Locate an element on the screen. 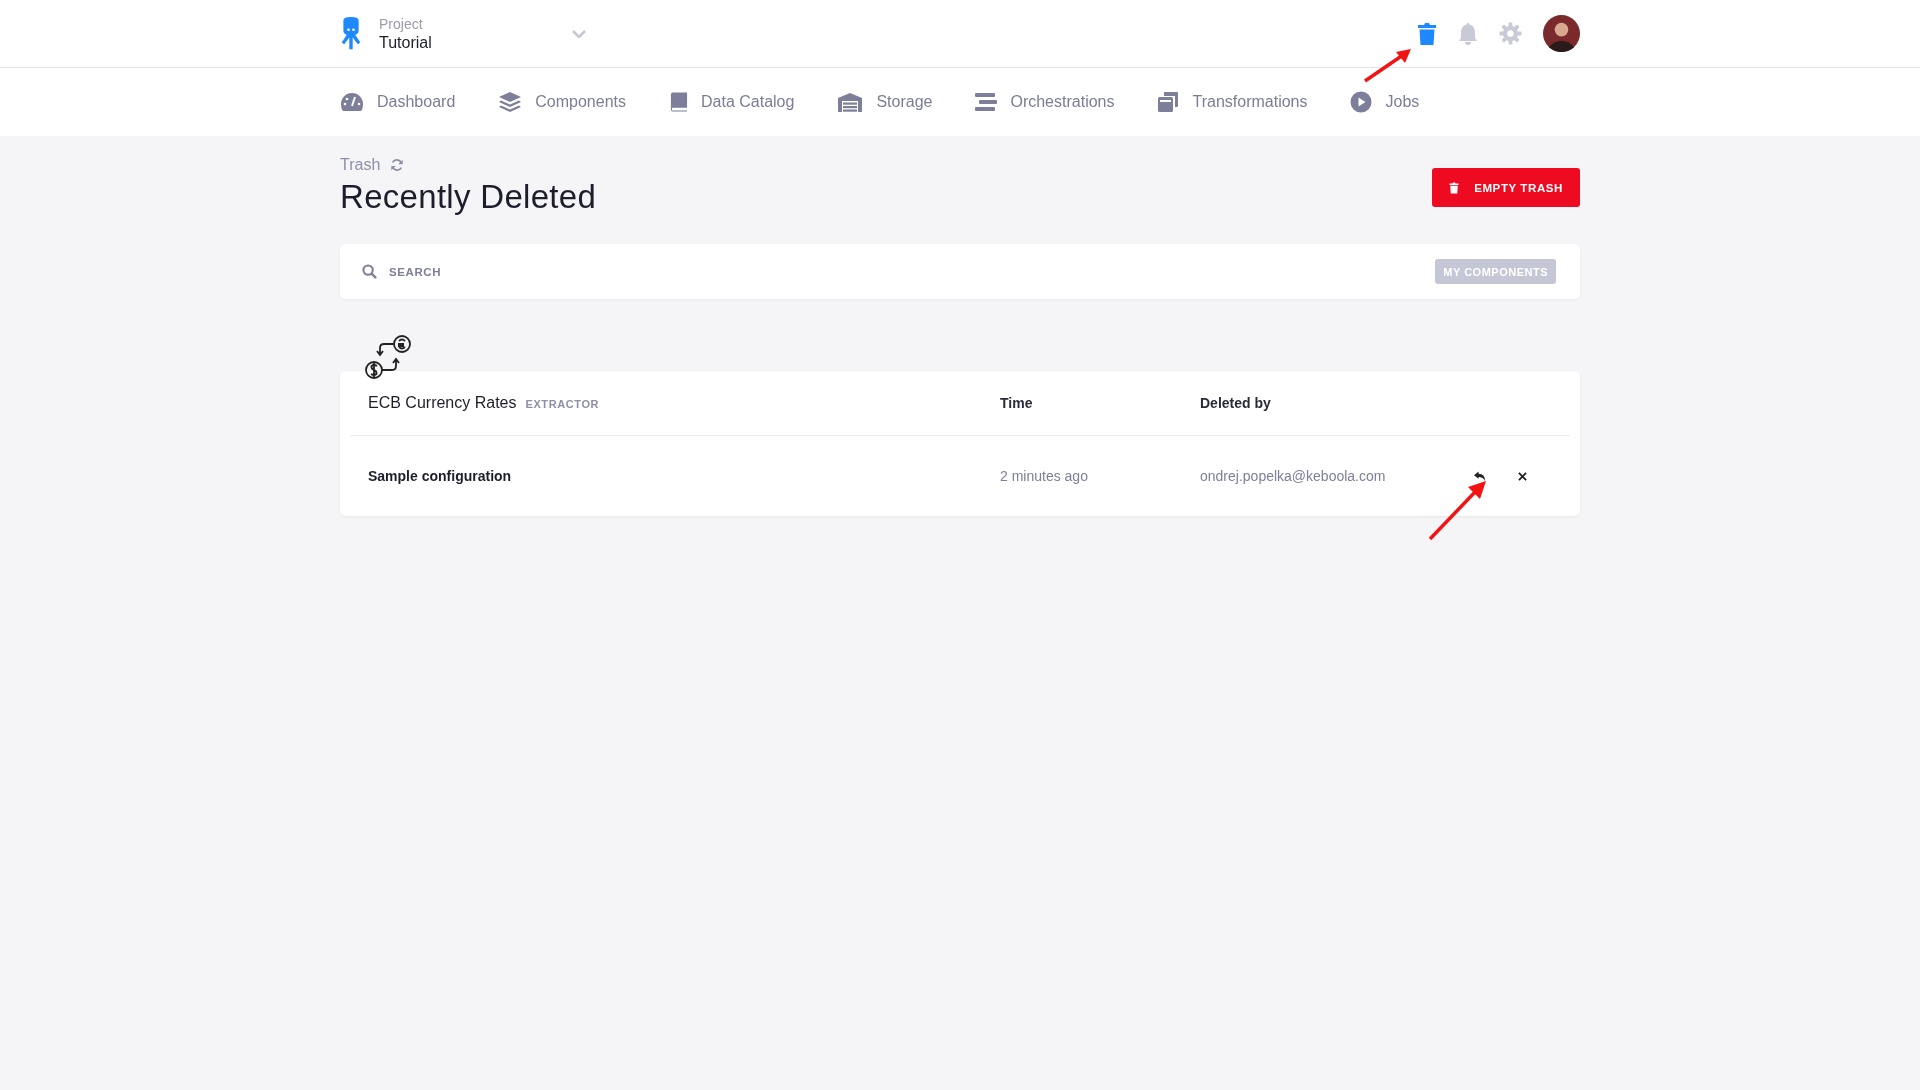  component-type: EXTRACTOR is located at coordinates (562, 404).